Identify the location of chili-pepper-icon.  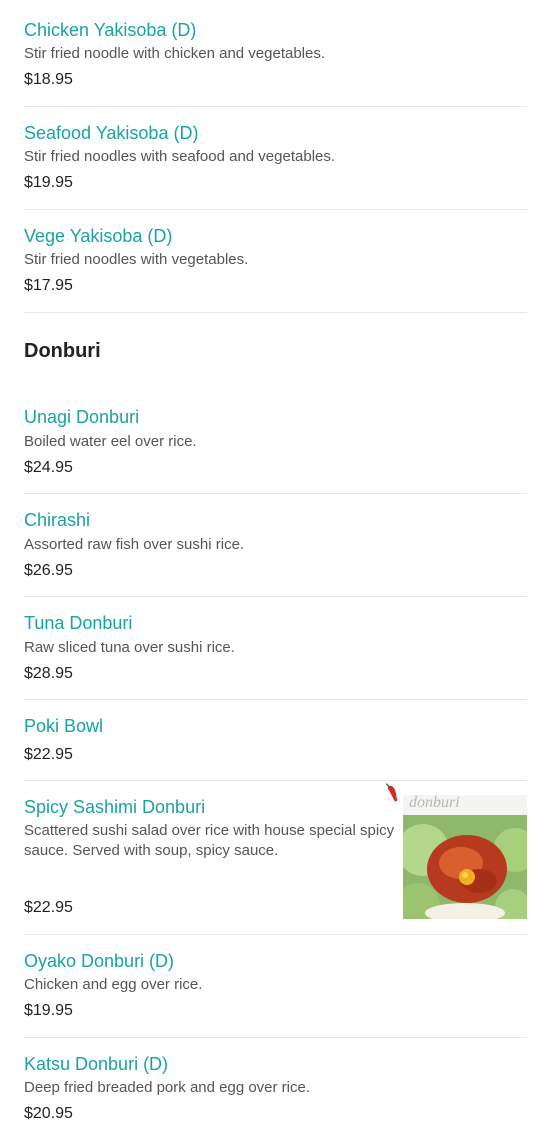
(391, 792).